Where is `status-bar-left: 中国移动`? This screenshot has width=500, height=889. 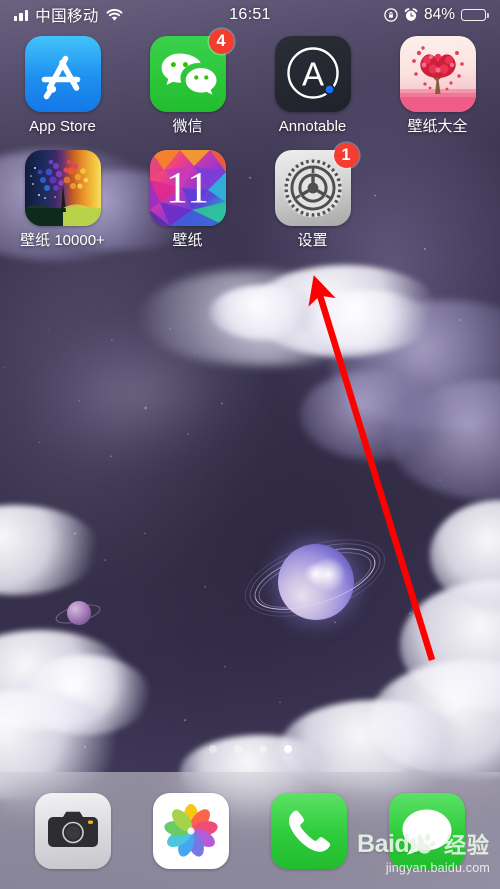 status-bar-left: 中国移动 is located at coordinates (68, 15).